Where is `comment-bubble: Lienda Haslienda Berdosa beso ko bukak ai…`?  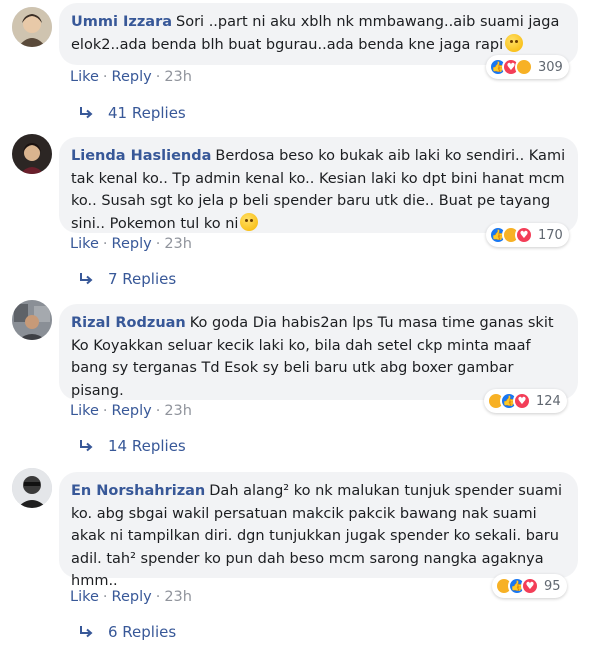
comment-bubble: Lienda Haslienda Berdosa beso ko bukak ai… is located at coordinates (318, 185).